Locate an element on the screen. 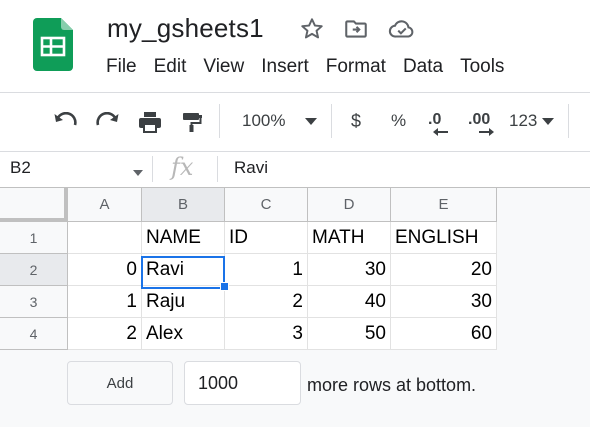  star-icon is located at coordinates (312, 29).